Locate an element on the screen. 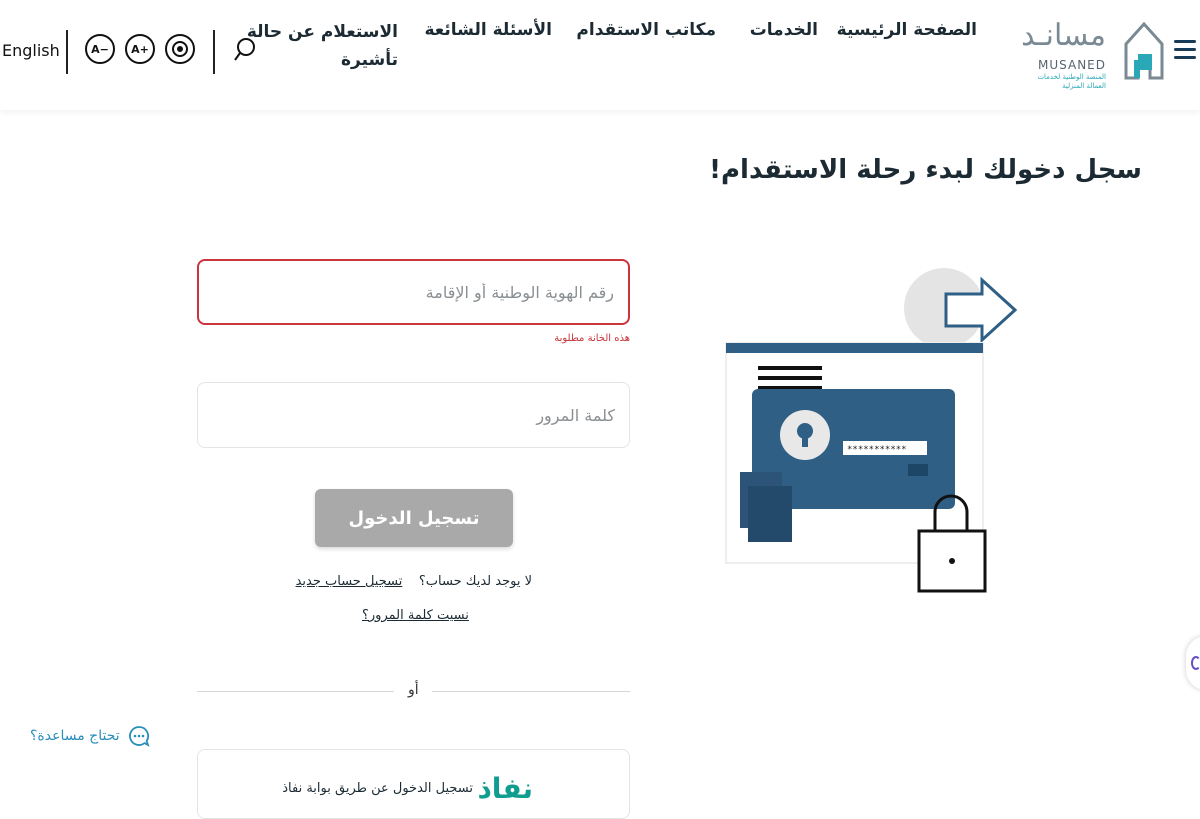 The image size is (1200, 819). logo-english-text: MUSANED is located at coordinates (1072, 65).